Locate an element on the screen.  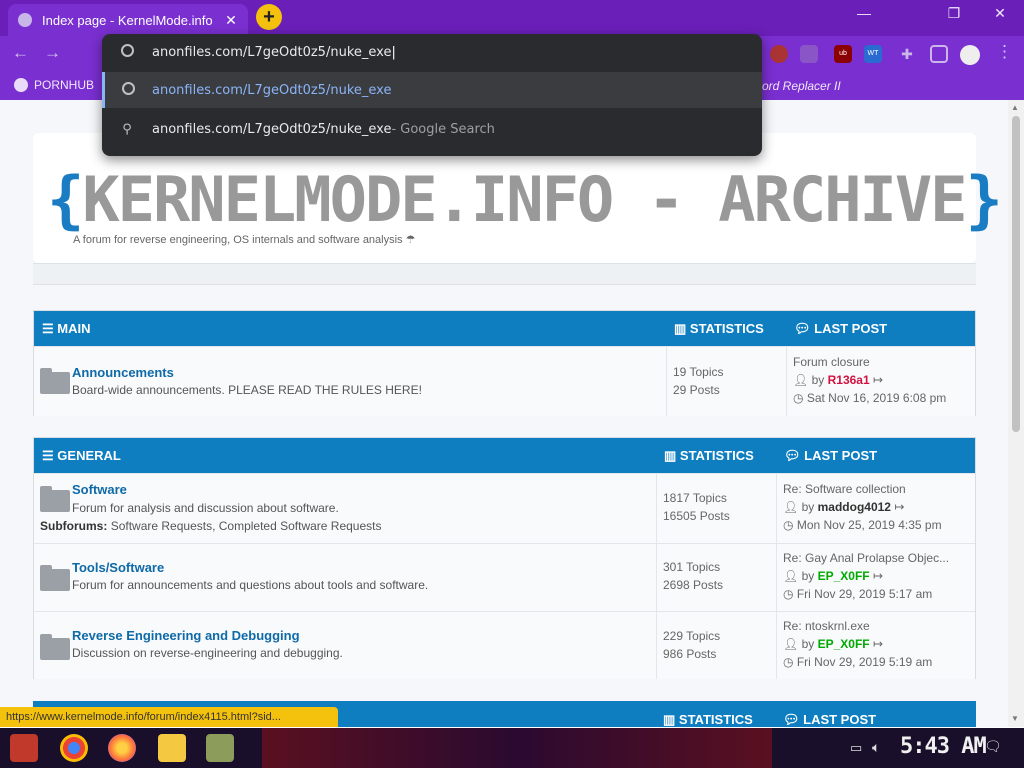
page-scrollbar: ▲ ▼ is located at coordinates (1016, 413).